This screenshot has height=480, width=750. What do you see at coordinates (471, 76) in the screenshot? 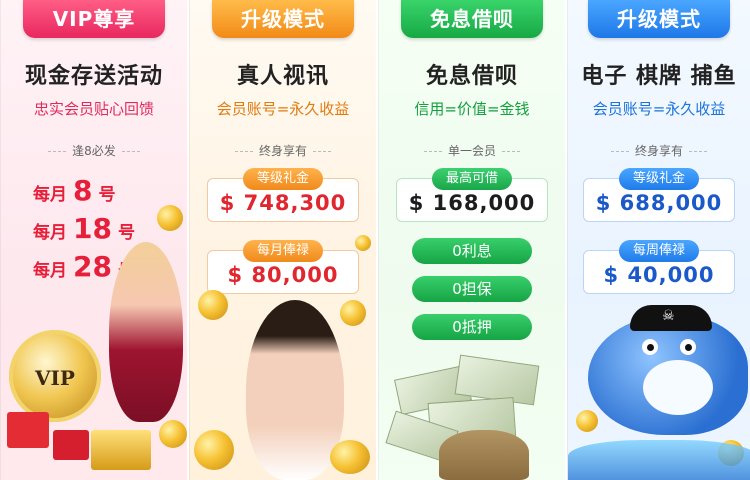
I see `panel-title: 免息借呗` at bounding box center [471, 76].